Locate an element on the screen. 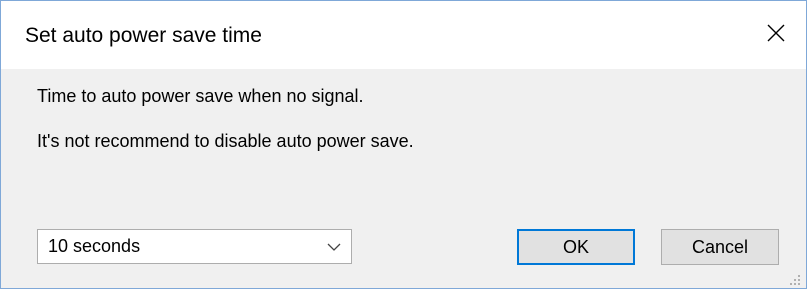 The image size is (807, 289). timeout-select: 10 seconds is located at coordinates (194, 246).